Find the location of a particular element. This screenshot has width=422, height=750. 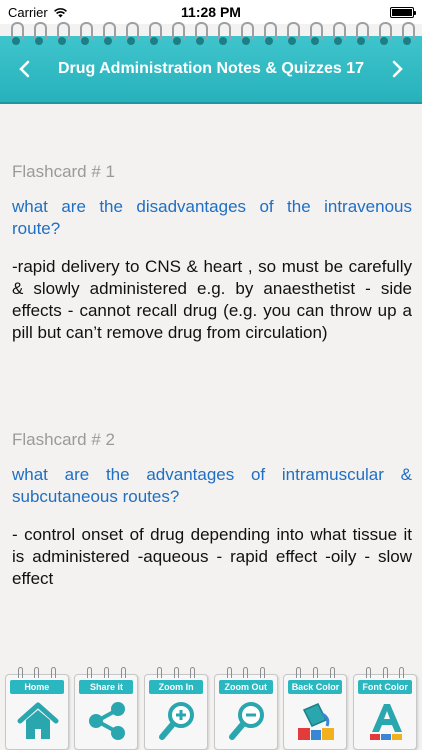

zoom-out-label: Zoom Out is located at coordinates (245, 687).